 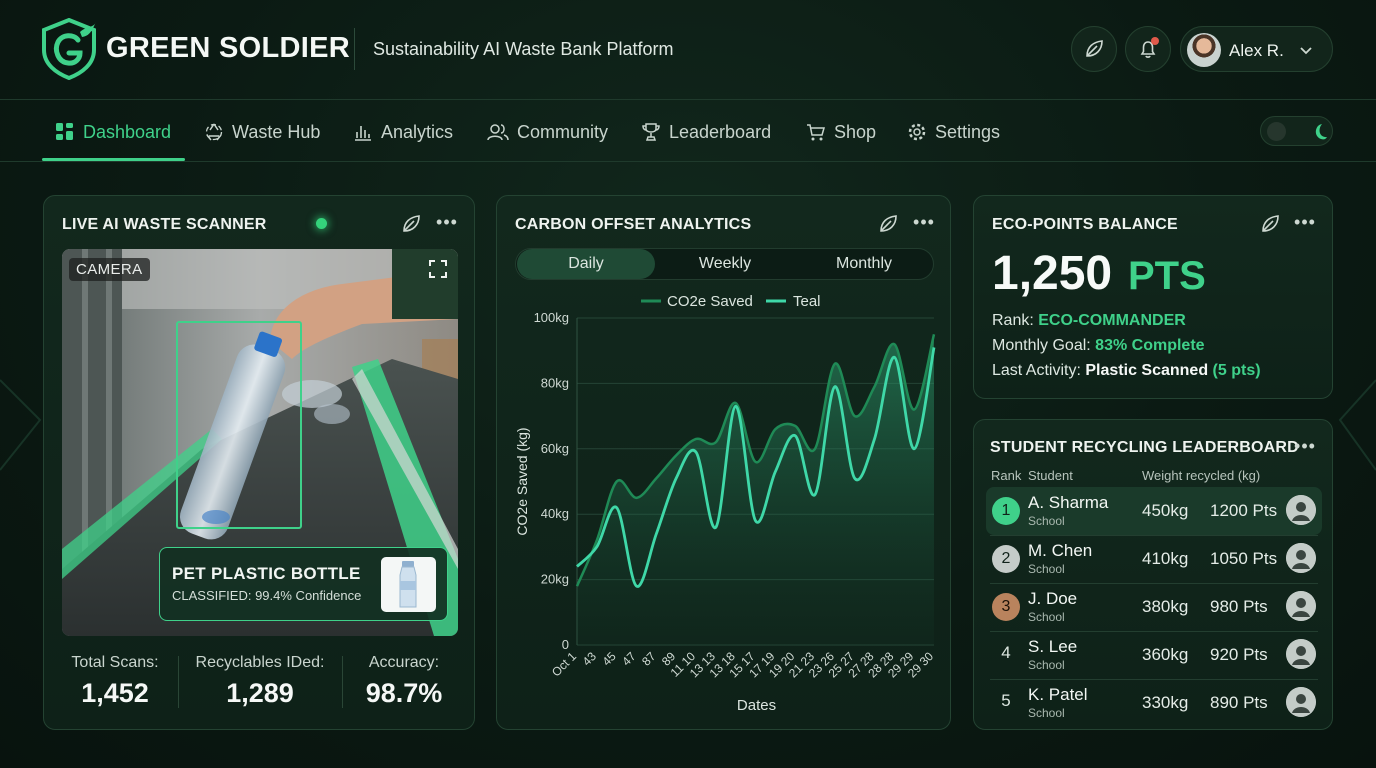 What do you see at coordinates (276, 131) in the screenshot?
I see `nav-label: Waste Hub` at bounding box center [276, 131].